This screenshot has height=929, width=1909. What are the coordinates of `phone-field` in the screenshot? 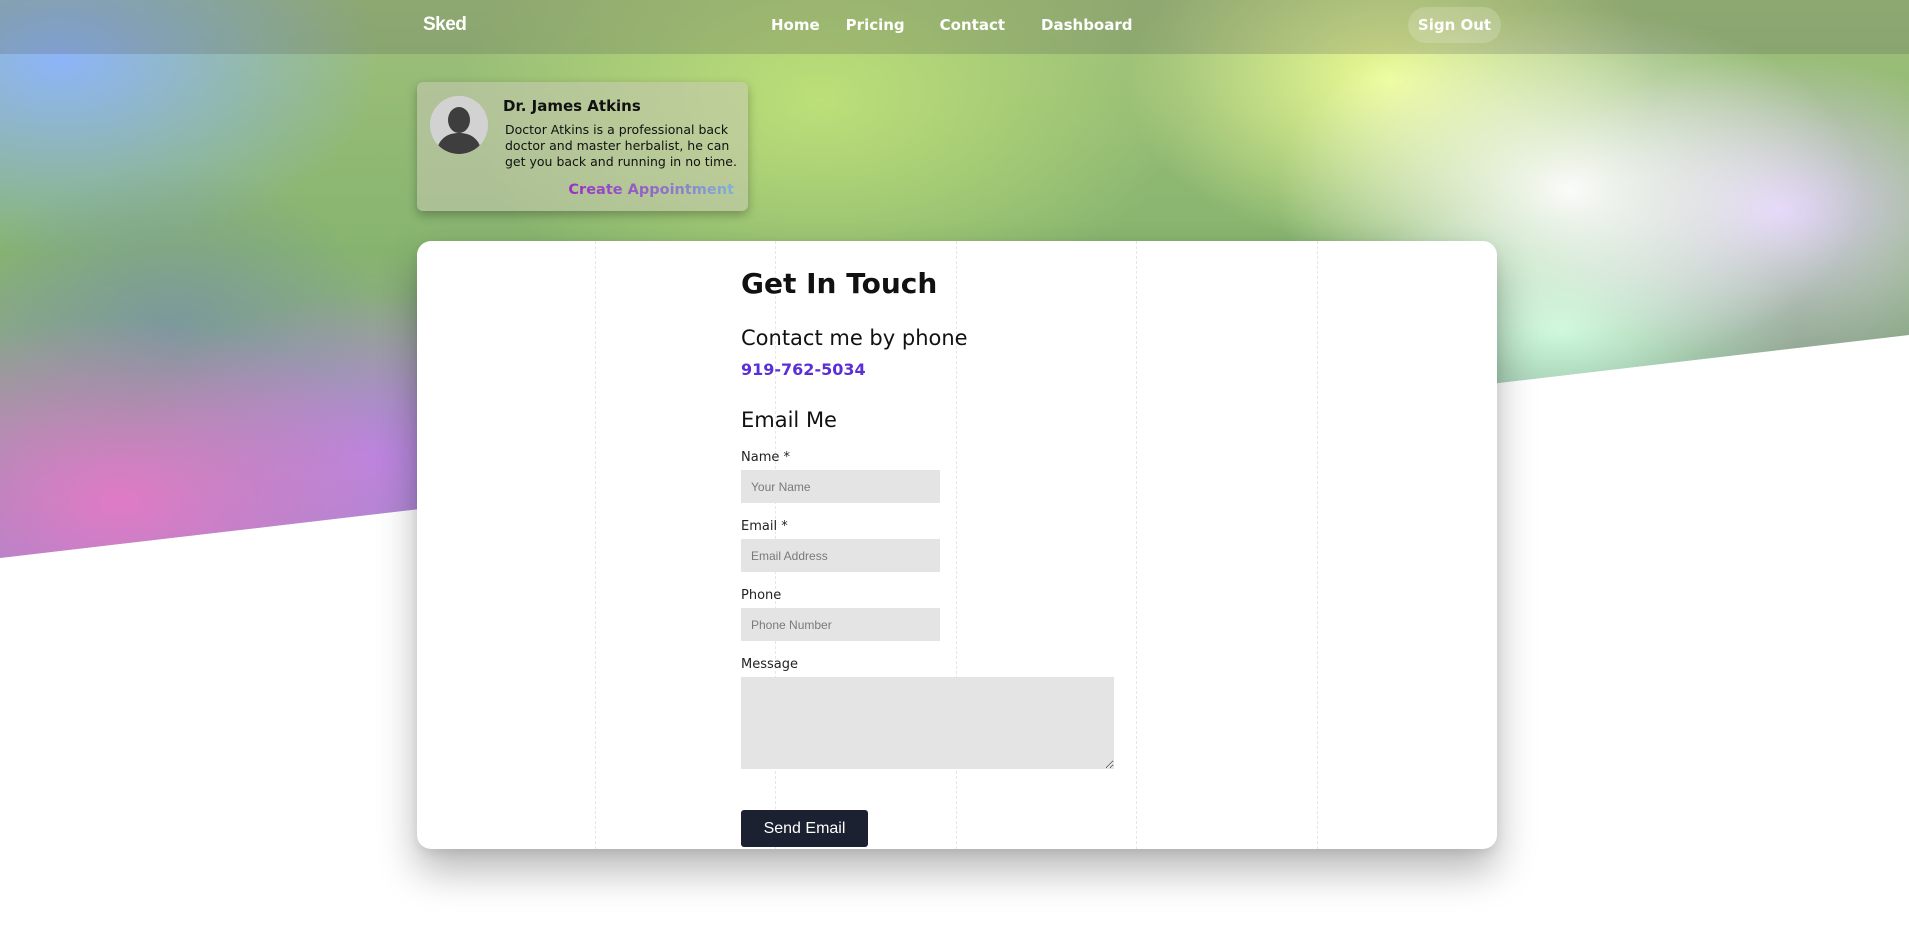 It's located at (840, 624).